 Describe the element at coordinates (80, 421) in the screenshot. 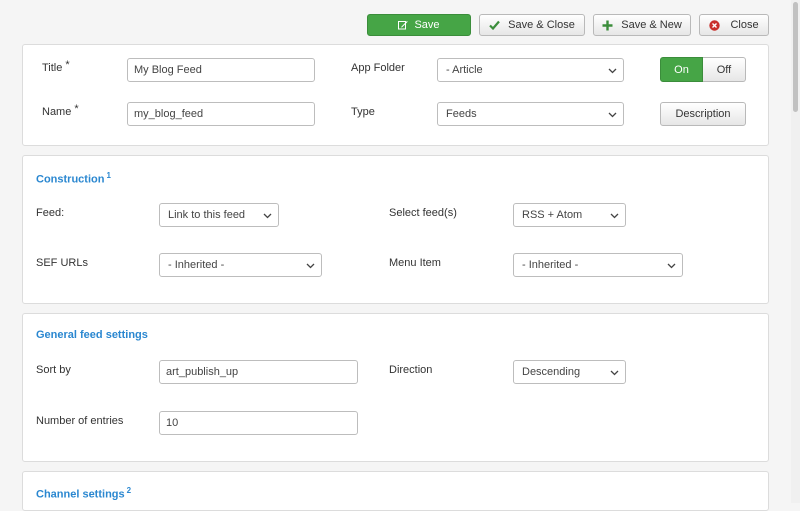

I see `entries-label: Number of entries` at that location.